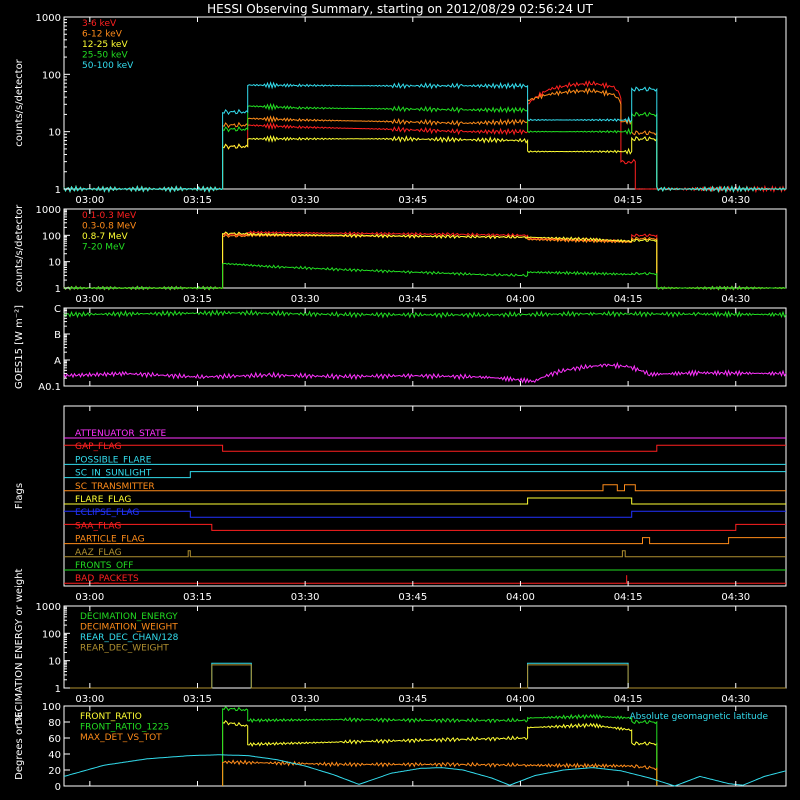 This screenshot has height=800, width=800. I want to click on legend-entry: FRONT_RATIO_1225, so click(124, 728).